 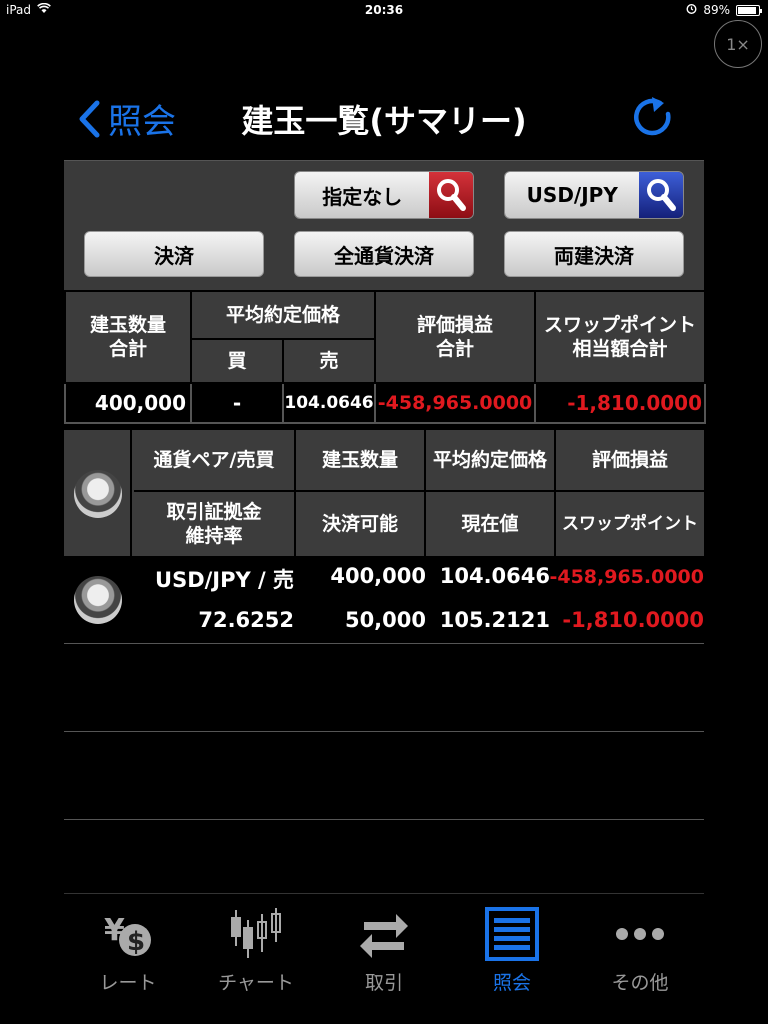 I want to click on filter-currency-button: USD/JPY, so click(x=594, y=195).